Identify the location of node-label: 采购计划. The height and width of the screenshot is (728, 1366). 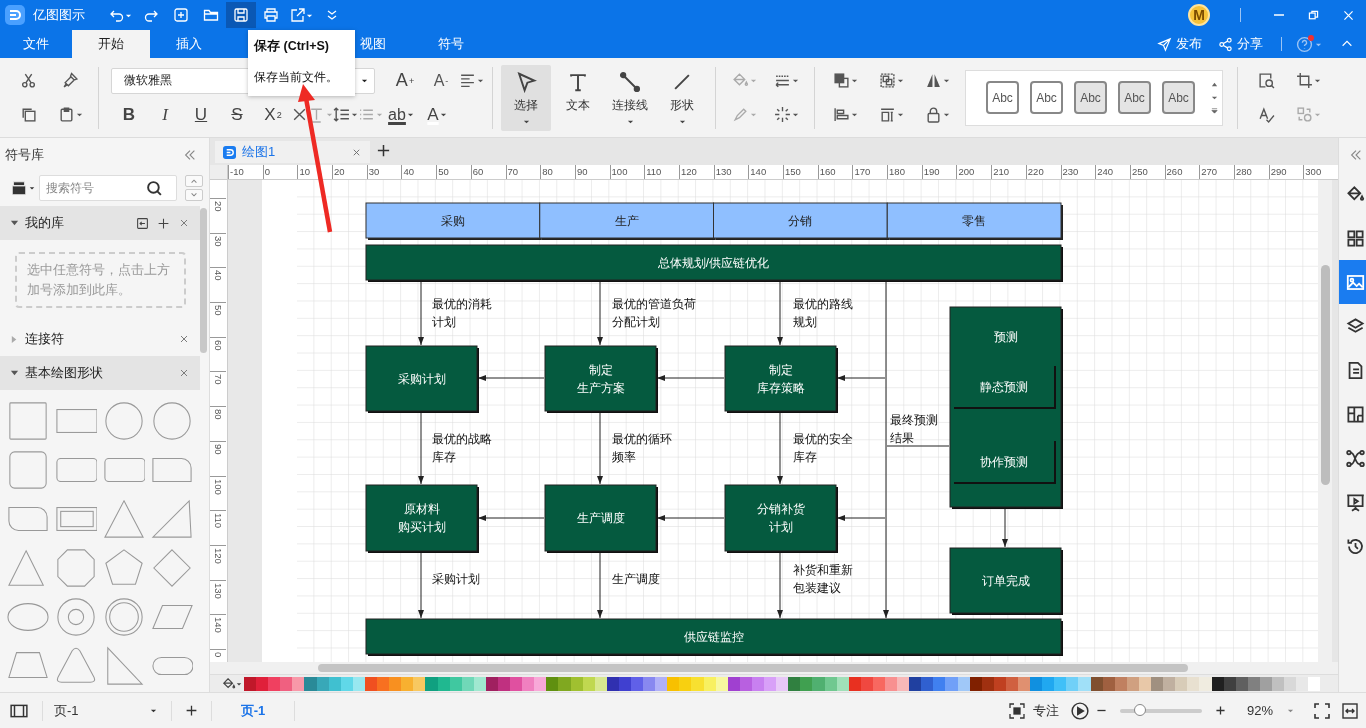
(421, 378).